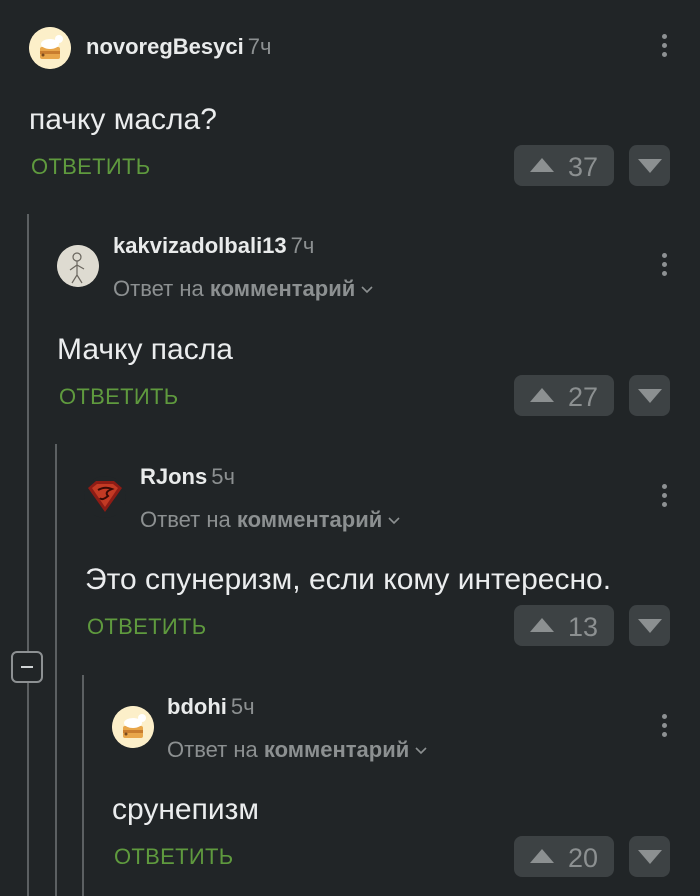  I want to click on comment-body: Это спунеризм, если кому интересно., so click(348, 579).